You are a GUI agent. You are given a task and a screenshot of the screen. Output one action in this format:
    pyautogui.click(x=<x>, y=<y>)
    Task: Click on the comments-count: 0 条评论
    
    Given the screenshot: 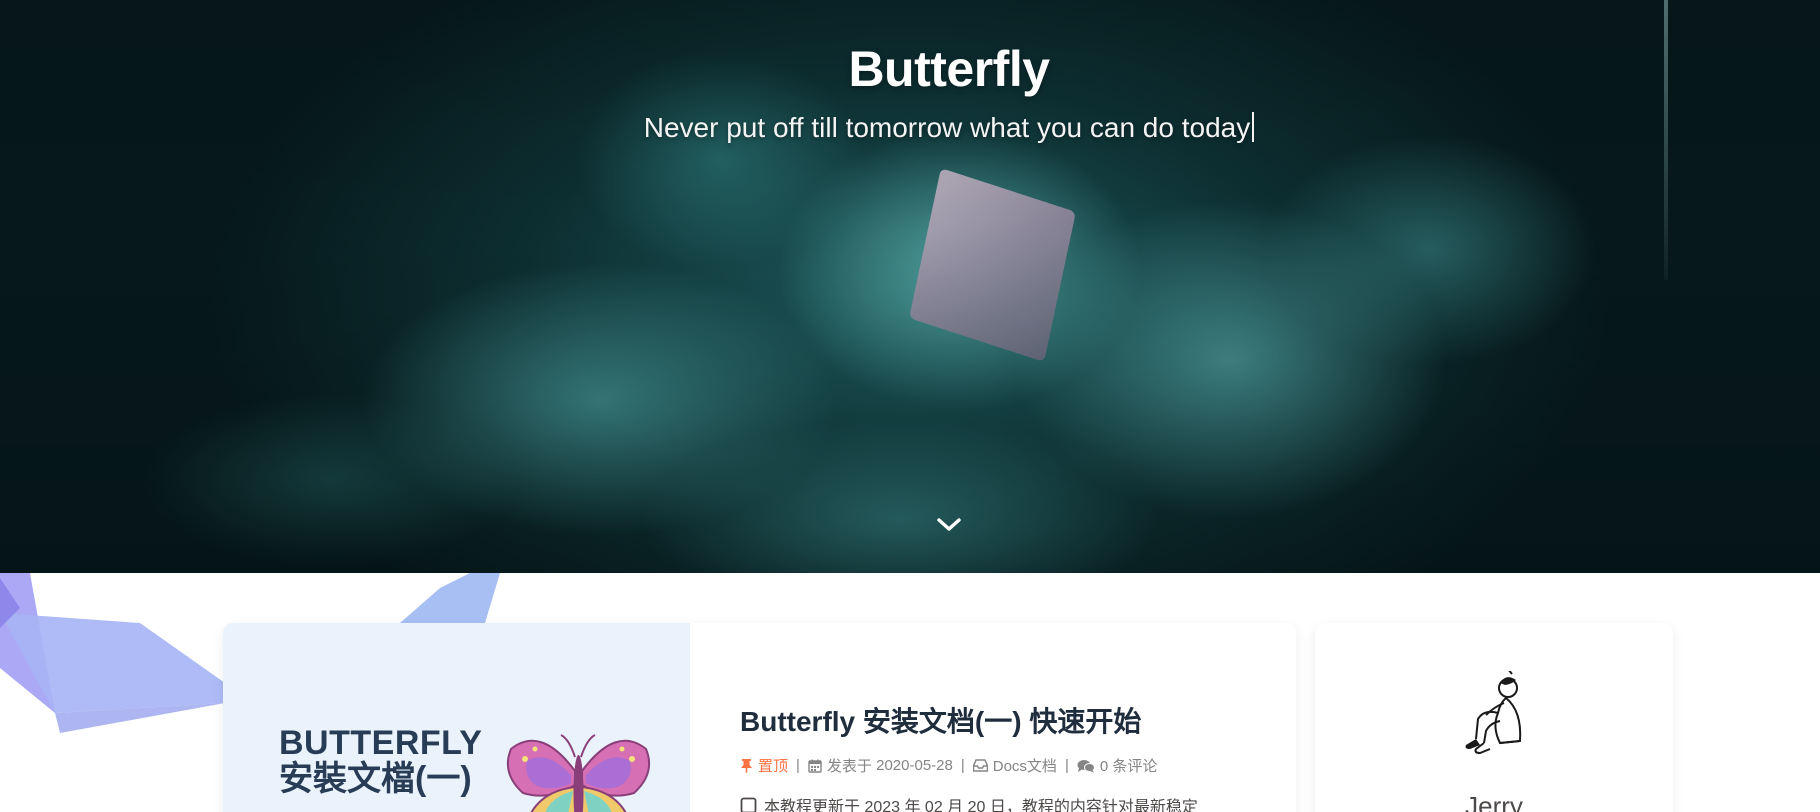 What is the action you would take?
    pyautogui.click(x=1128, y=766)
    